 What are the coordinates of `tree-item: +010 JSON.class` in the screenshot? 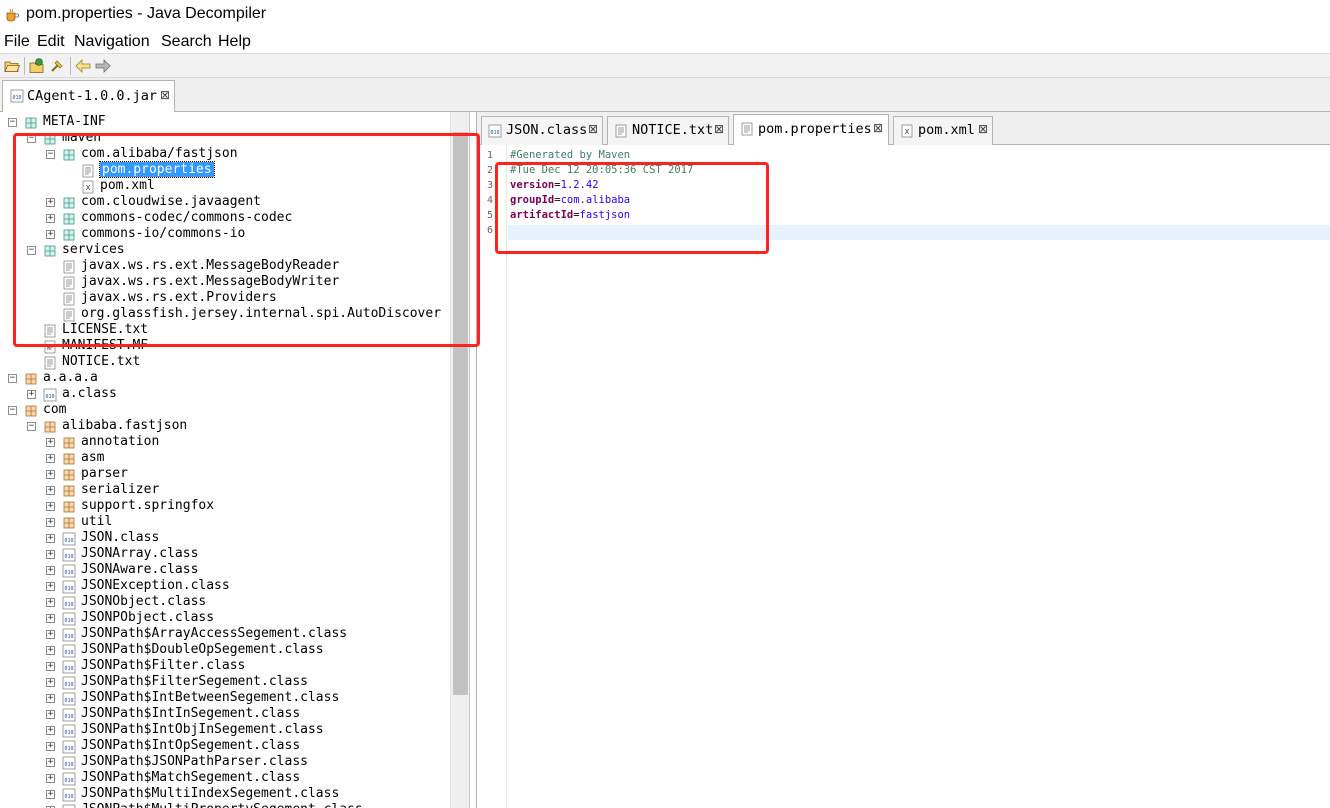 It's located at (225, 538).